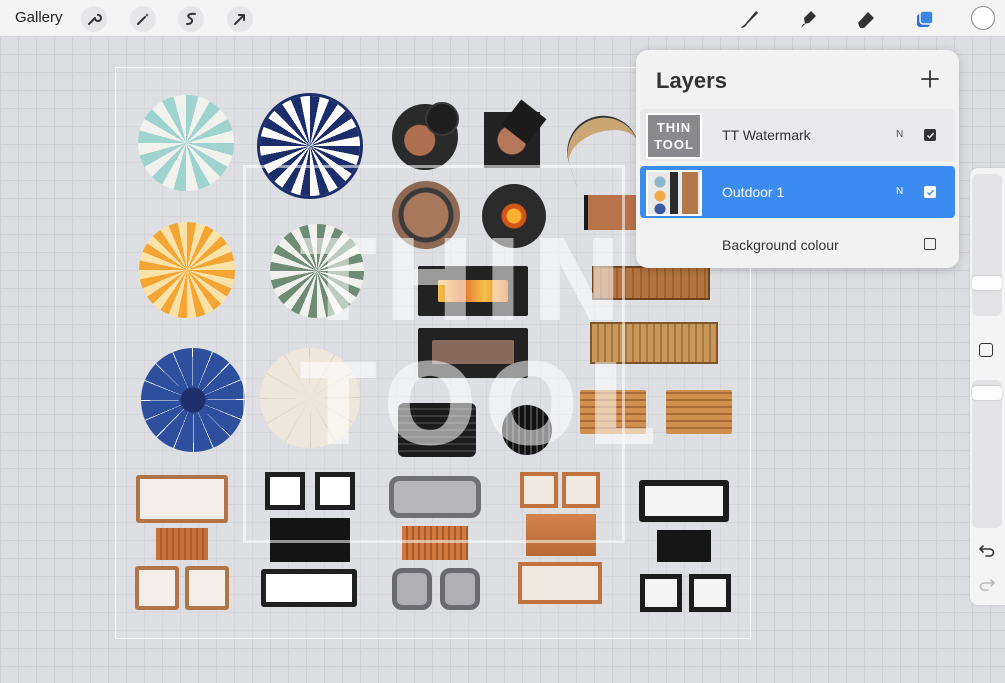 The image size is (1005, 683). Describe the element at coordinates (987, 584) in the screenshot. I see `redo-icon` at that location.